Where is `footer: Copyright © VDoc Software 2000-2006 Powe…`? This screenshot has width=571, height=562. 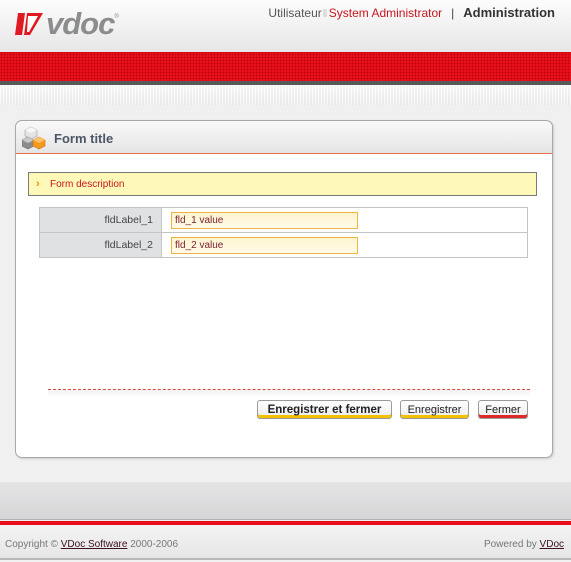 footer: Copyright © VDoc Software 2000-2006 Powe… is located at coordinates (285, 542).